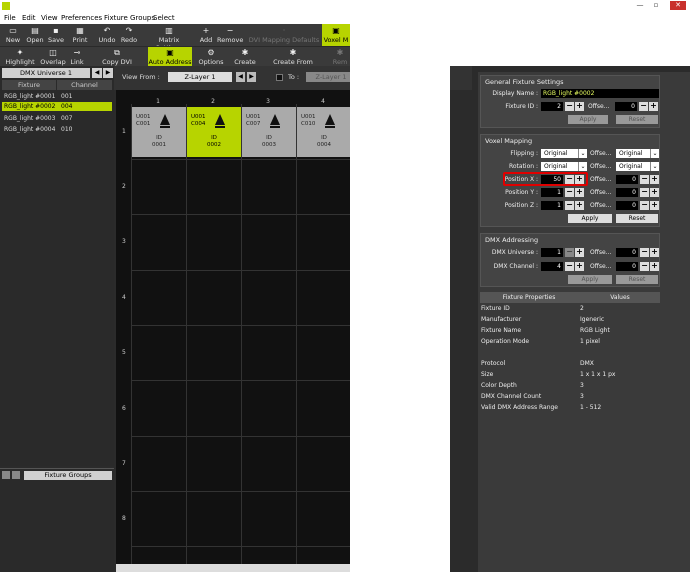 The width and height of the screenshot is (690, 572). I want to click on voxel-cell: U001 C010 ID 0004, so click(323, 132).